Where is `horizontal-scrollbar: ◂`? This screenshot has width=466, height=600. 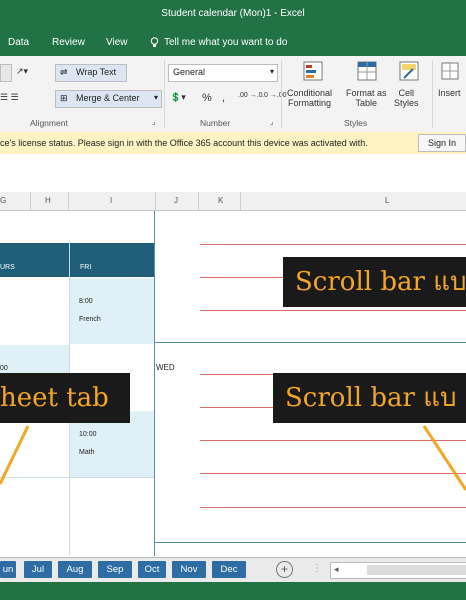
horizontal-scrollbar: ◂ is located at coordinates (398, 570).